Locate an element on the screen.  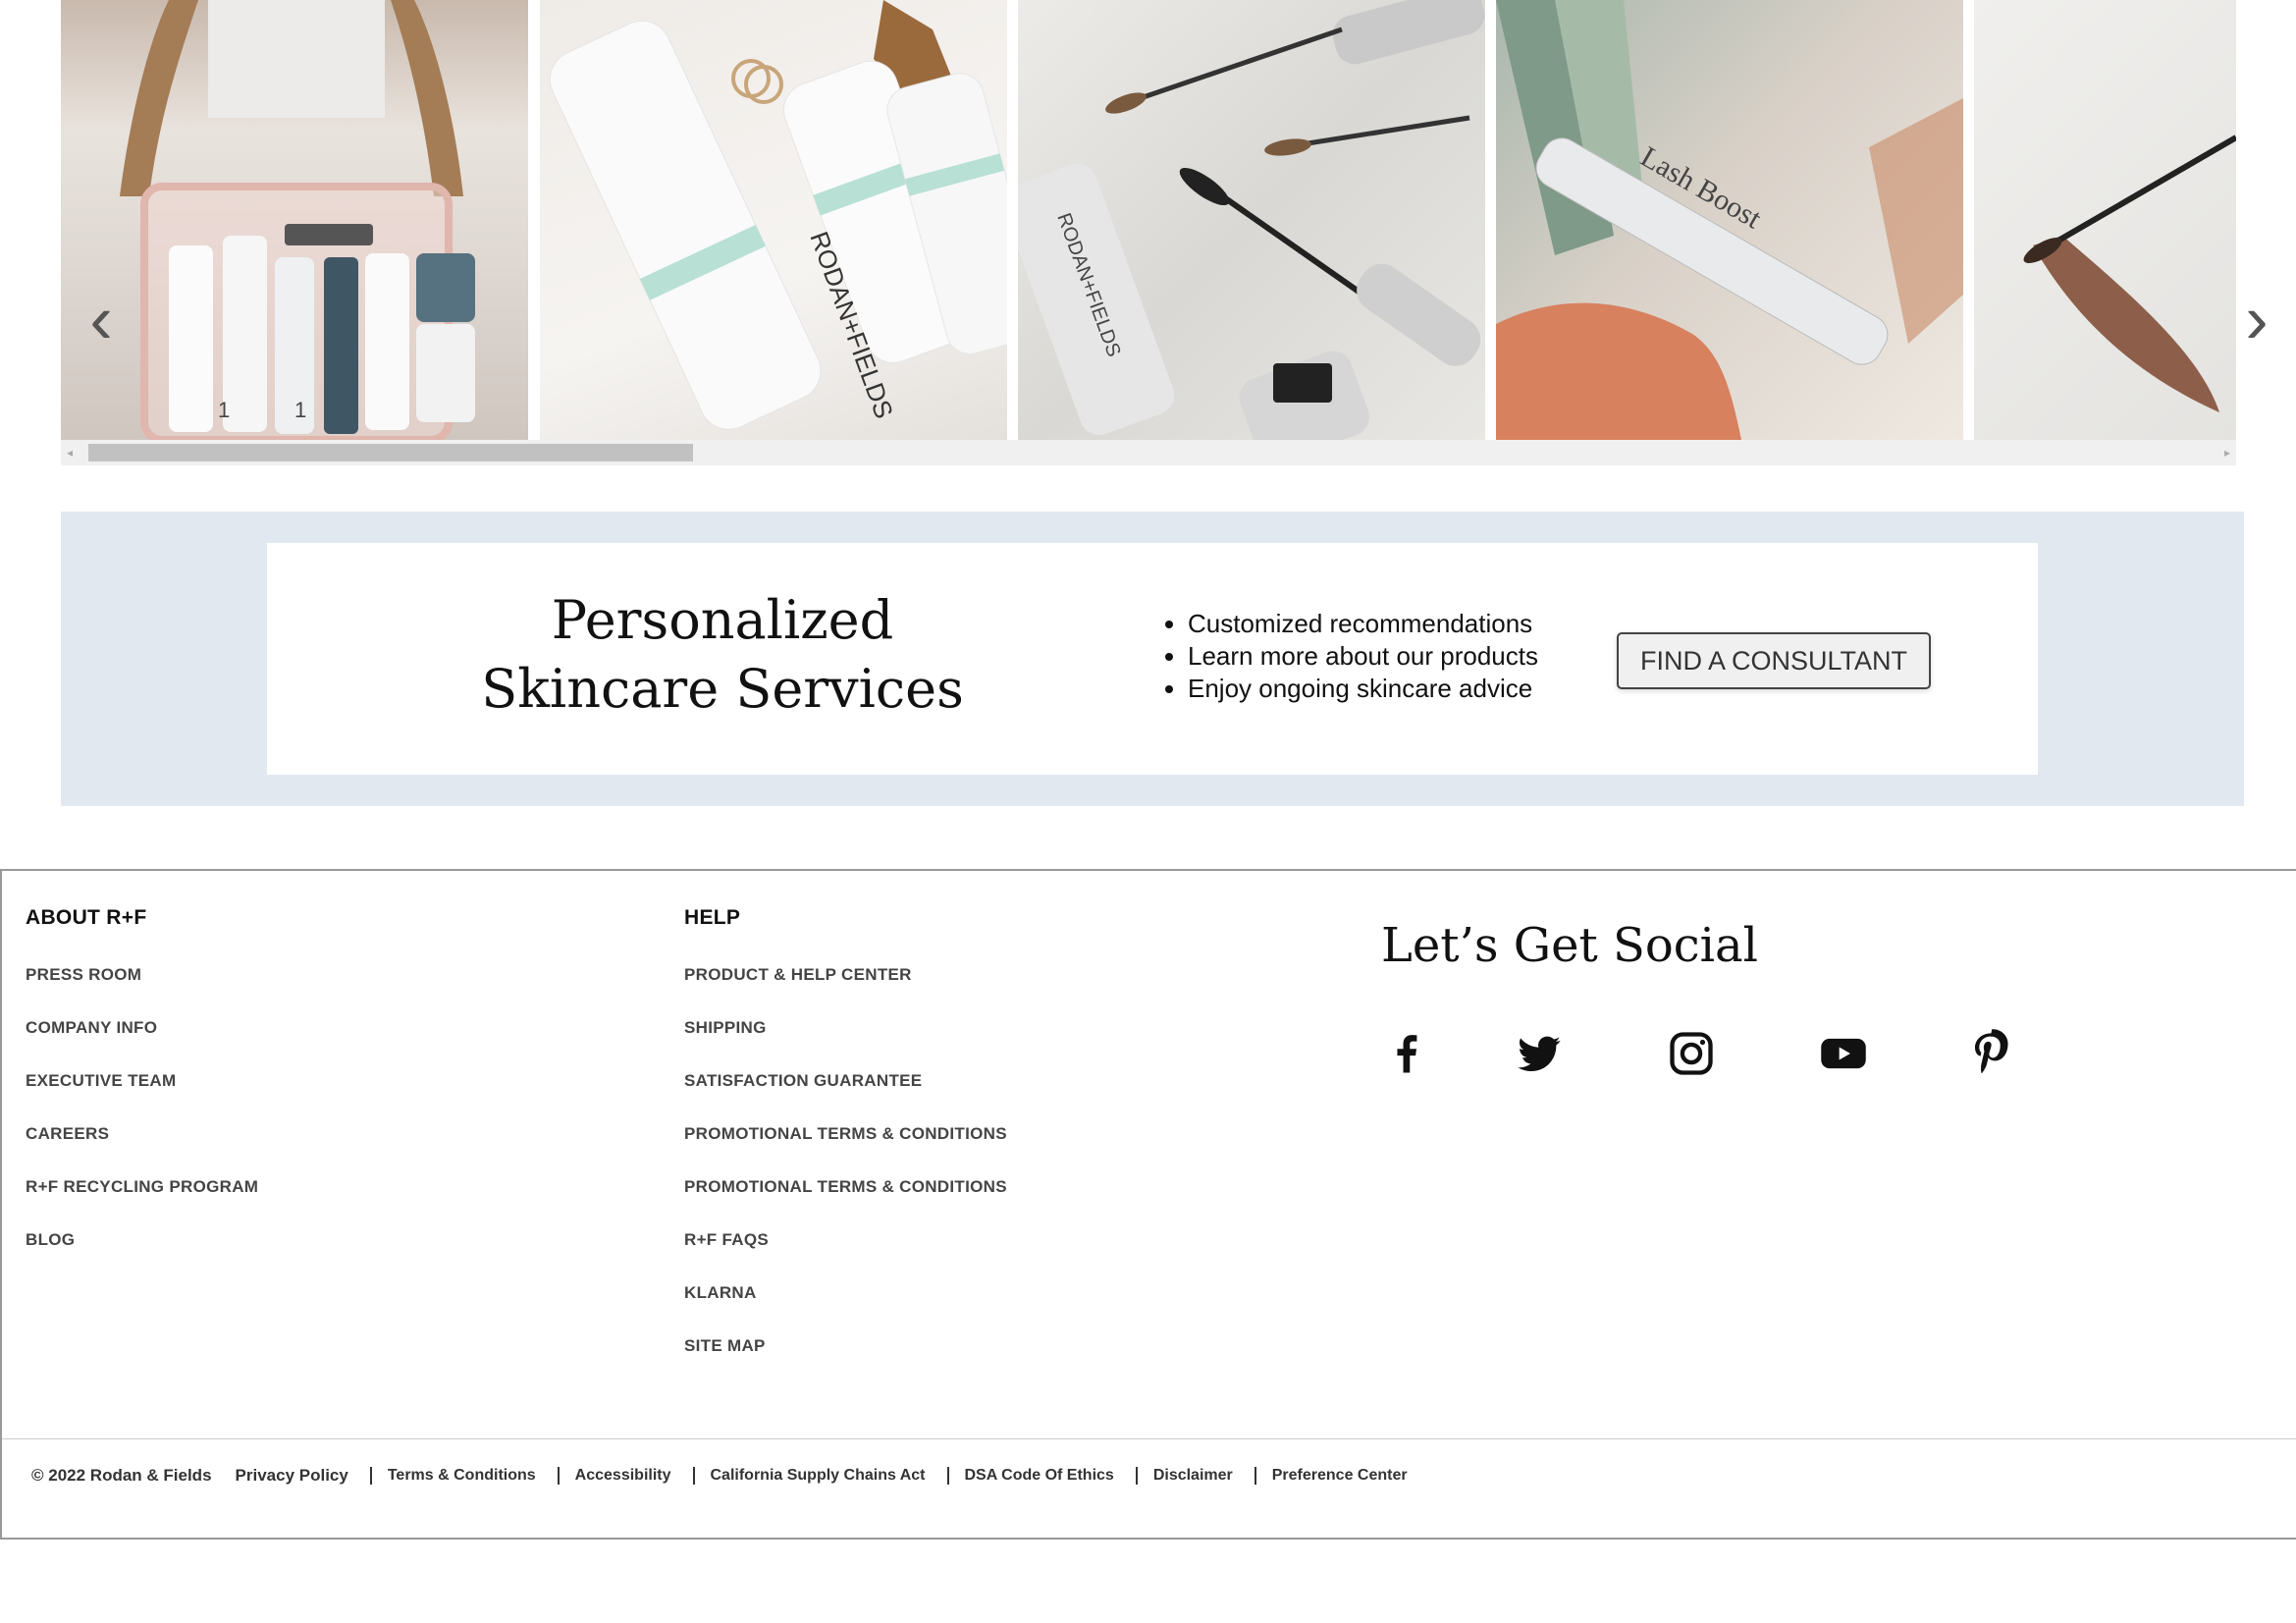
footer-link-company-info: COMPANY INFO is located at coordinates (142, 1044).